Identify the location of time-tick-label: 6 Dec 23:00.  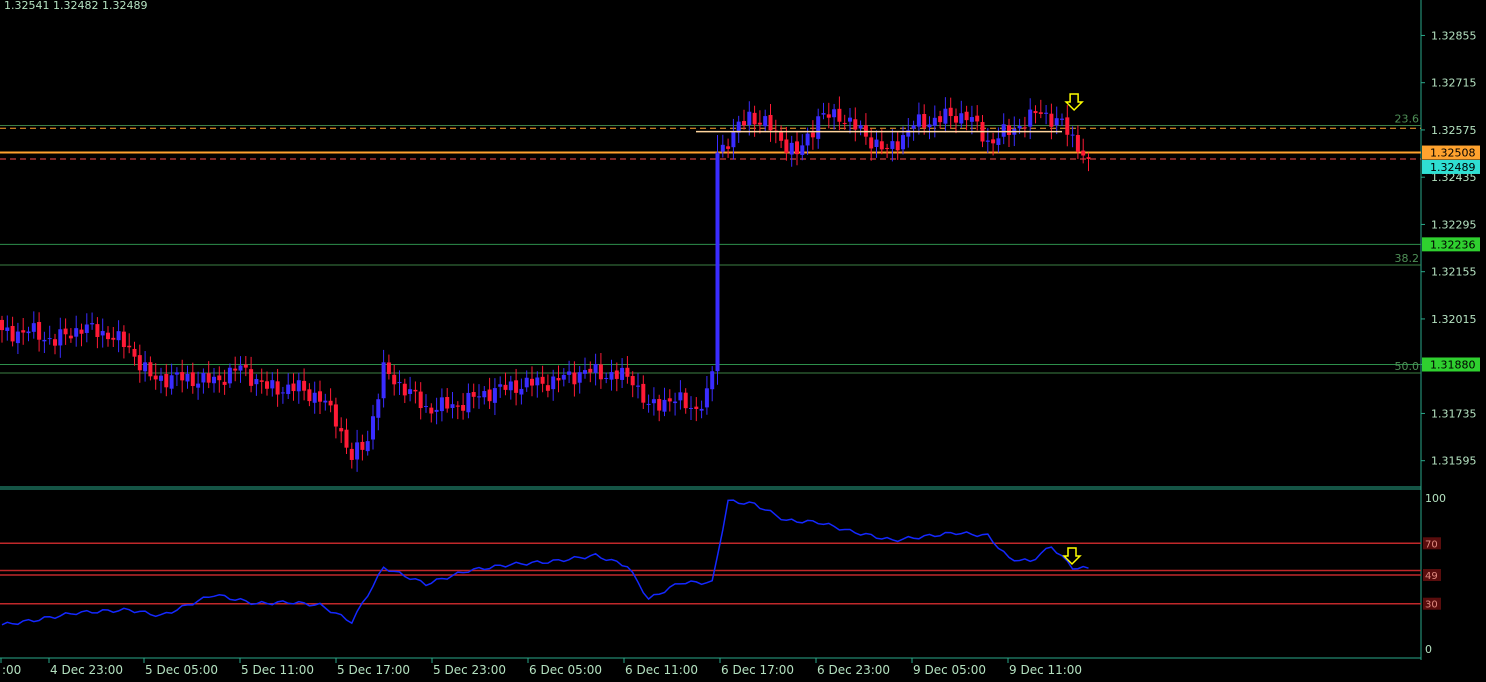
(853, 670).